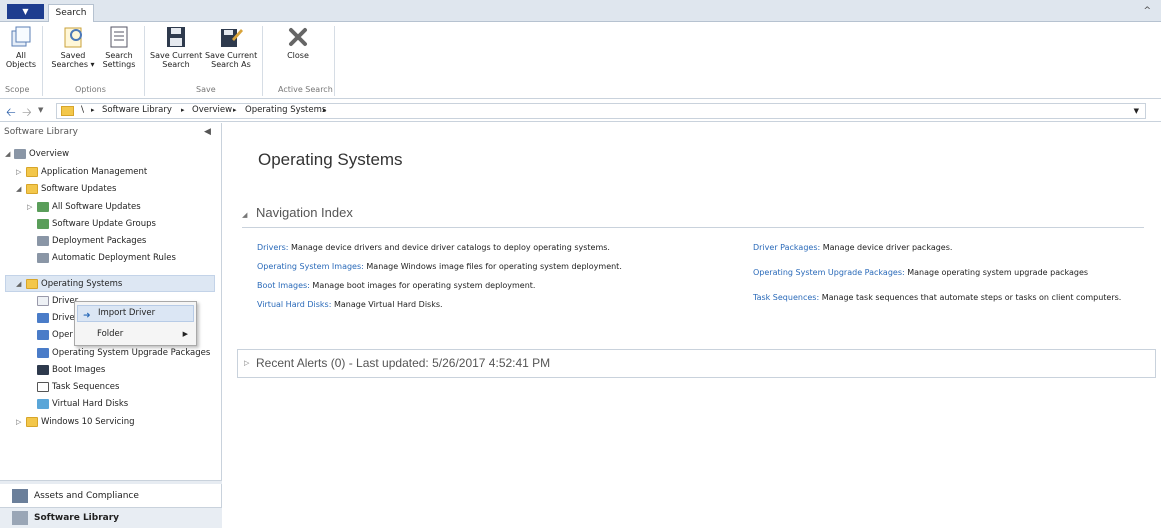 The image size is (1161, 529). I want to click on tree-item-software-update-groups: Software Update Groups, so click(96, 224).